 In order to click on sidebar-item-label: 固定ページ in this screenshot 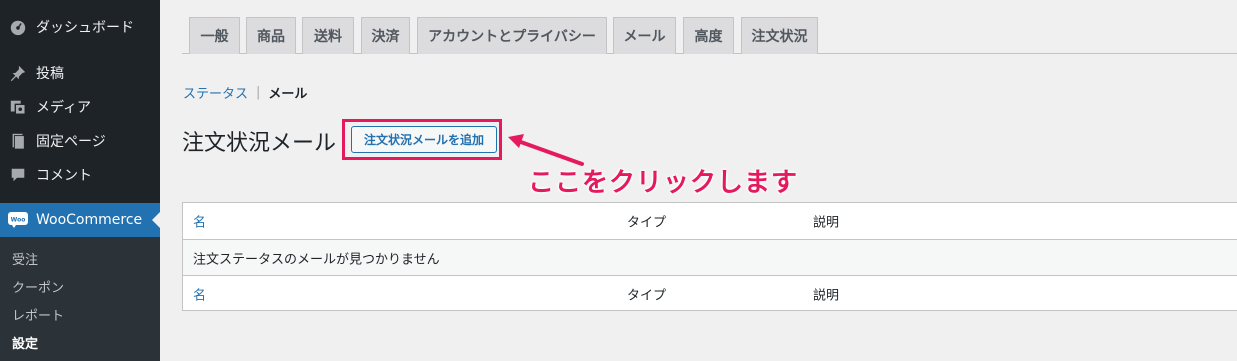, I will do `click(71, 142)`.